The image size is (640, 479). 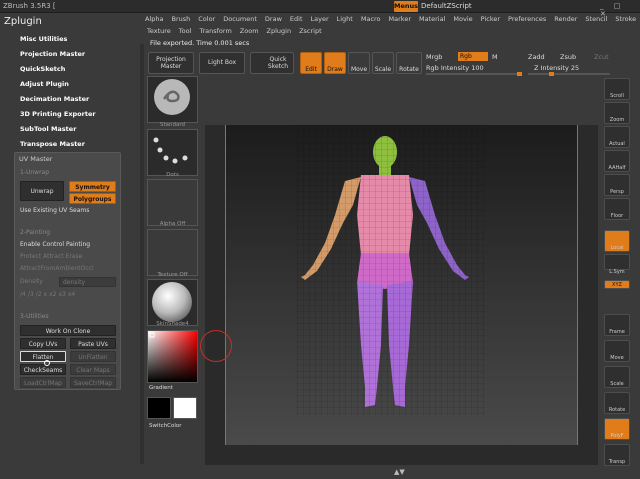 What do you see at coordinates (240, 19) in the screenshot?
I see `menu-document: Document` at bounding box center [240, 19].